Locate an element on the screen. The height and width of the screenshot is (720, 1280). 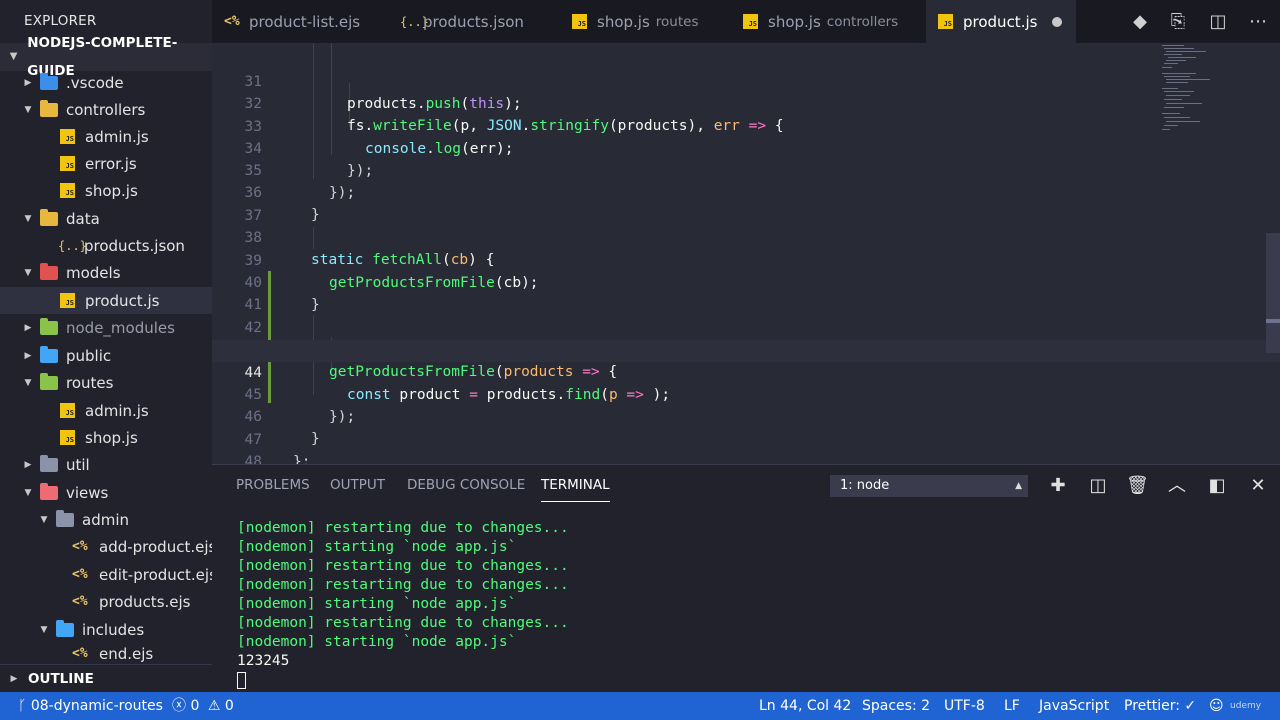
new-terminal-icon: ✚ is located at coordinates (1058, 486).